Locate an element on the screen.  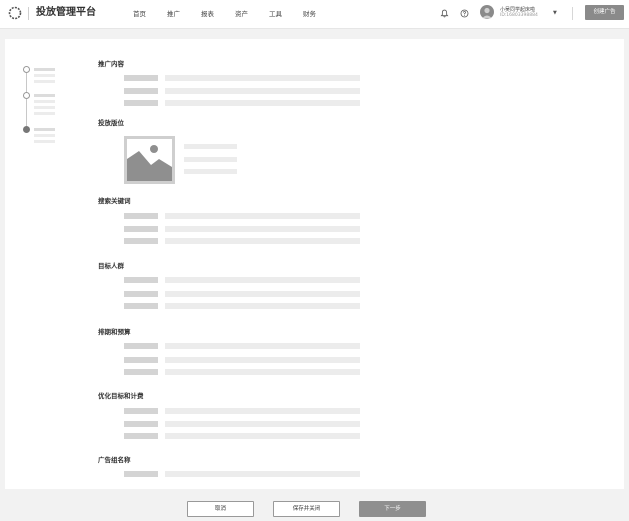
footer-actions: 取消 保存并关闭 下一步 is located at coordinates (314, 506).